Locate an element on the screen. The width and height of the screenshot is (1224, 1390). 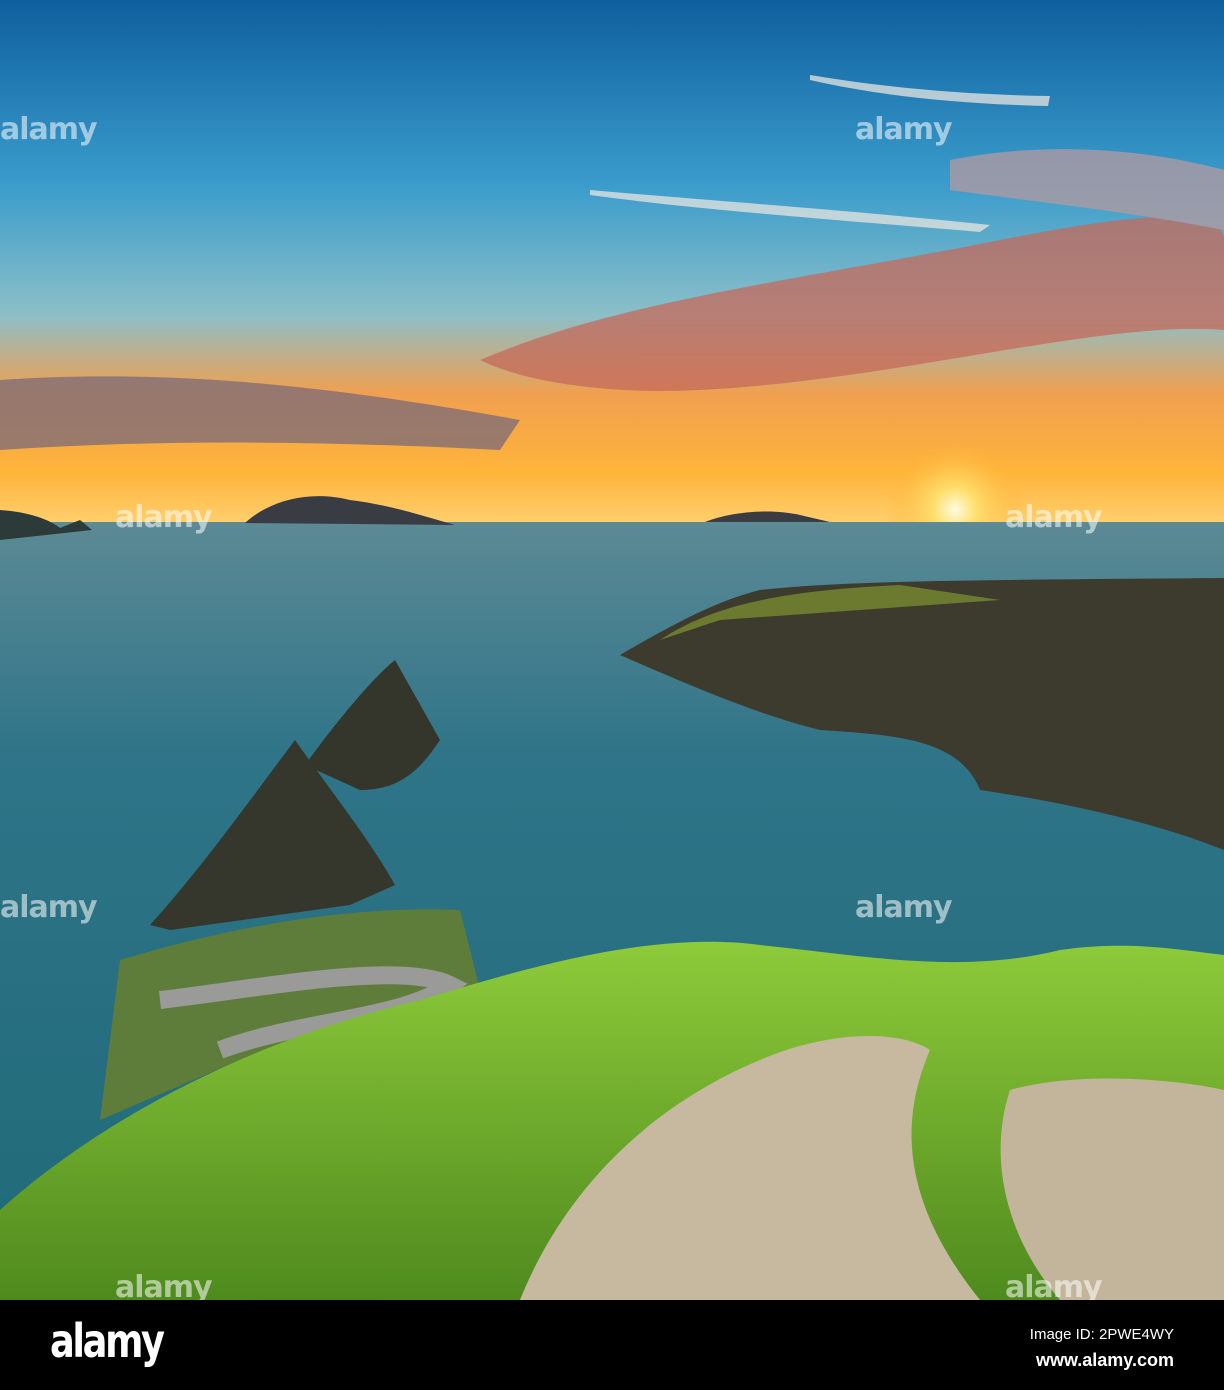
site-url: www.alamy.com is located at coordinates (1104, 1360).